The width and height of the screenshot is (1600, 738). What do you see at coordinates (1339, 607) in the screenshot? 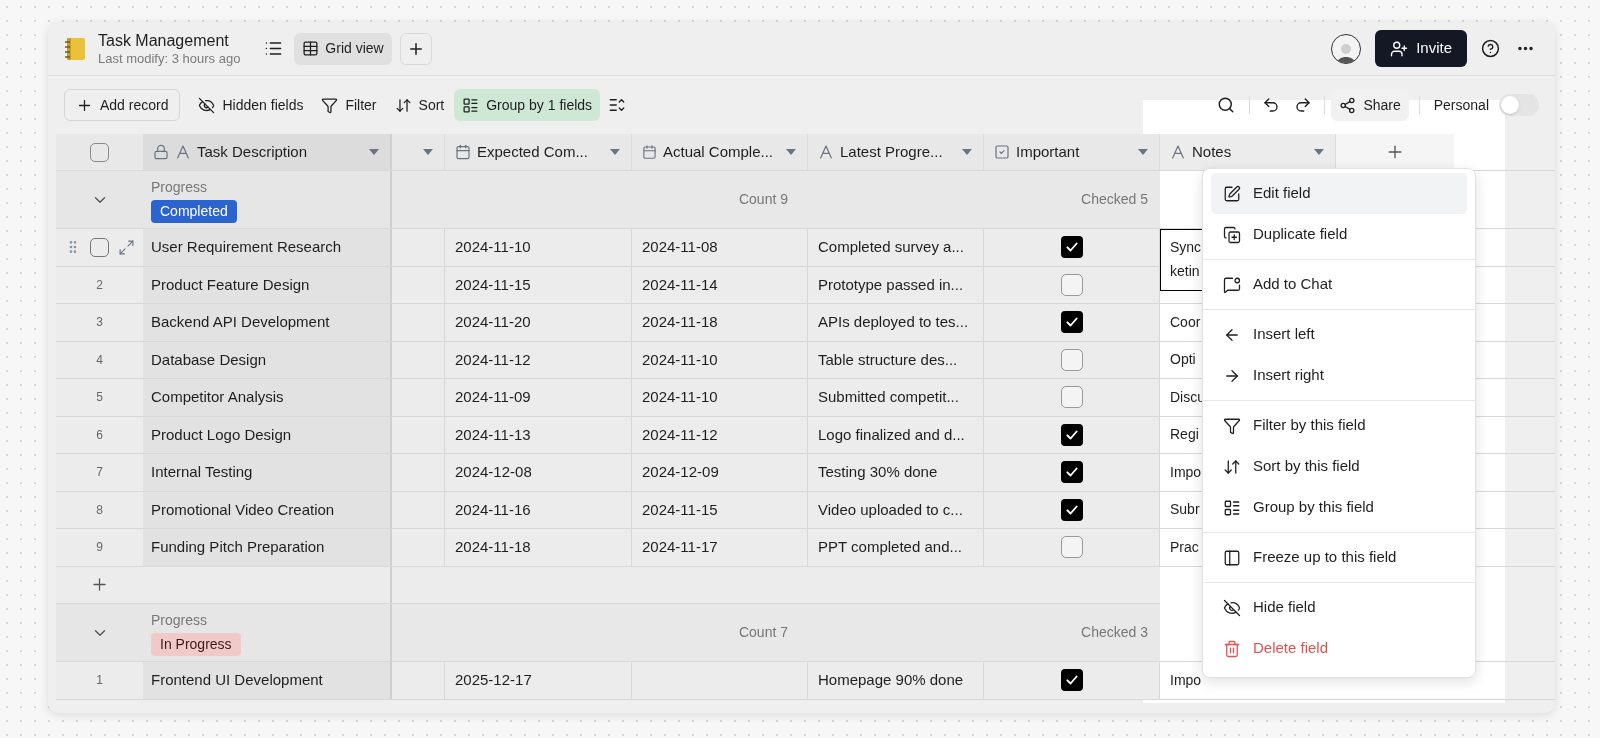
I see `menu-item: Hide field` at bounding box center [1339, 607].